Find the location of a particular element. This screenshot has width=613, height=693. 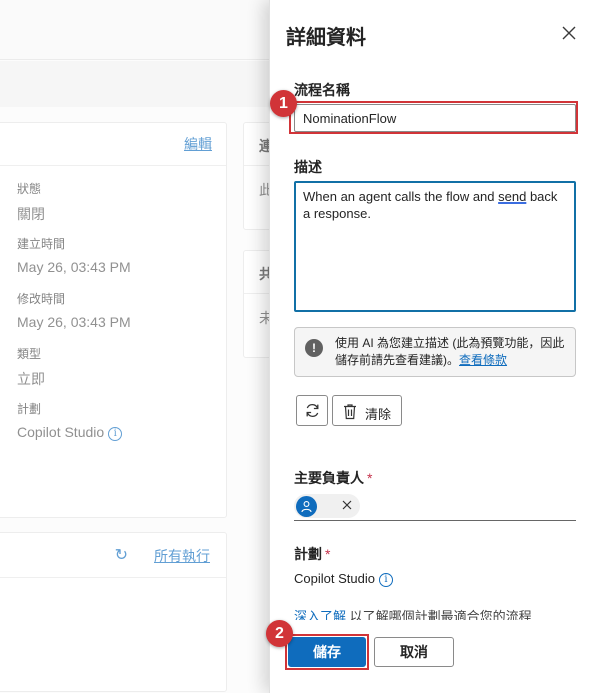

primary-owner-label-text: 主要負責人 is located at coordinates (329, 478).